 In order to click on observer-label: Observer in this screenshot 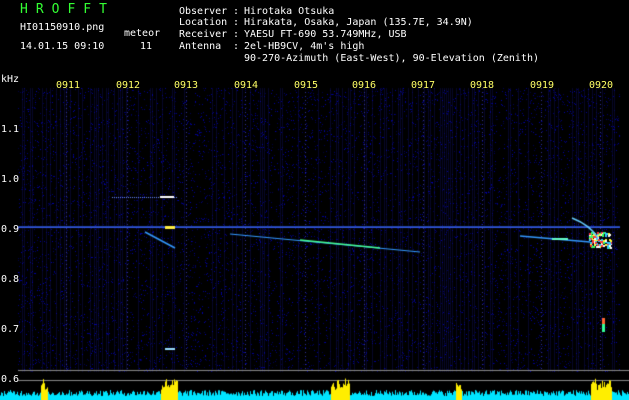, I will do `click(203, 11)`.